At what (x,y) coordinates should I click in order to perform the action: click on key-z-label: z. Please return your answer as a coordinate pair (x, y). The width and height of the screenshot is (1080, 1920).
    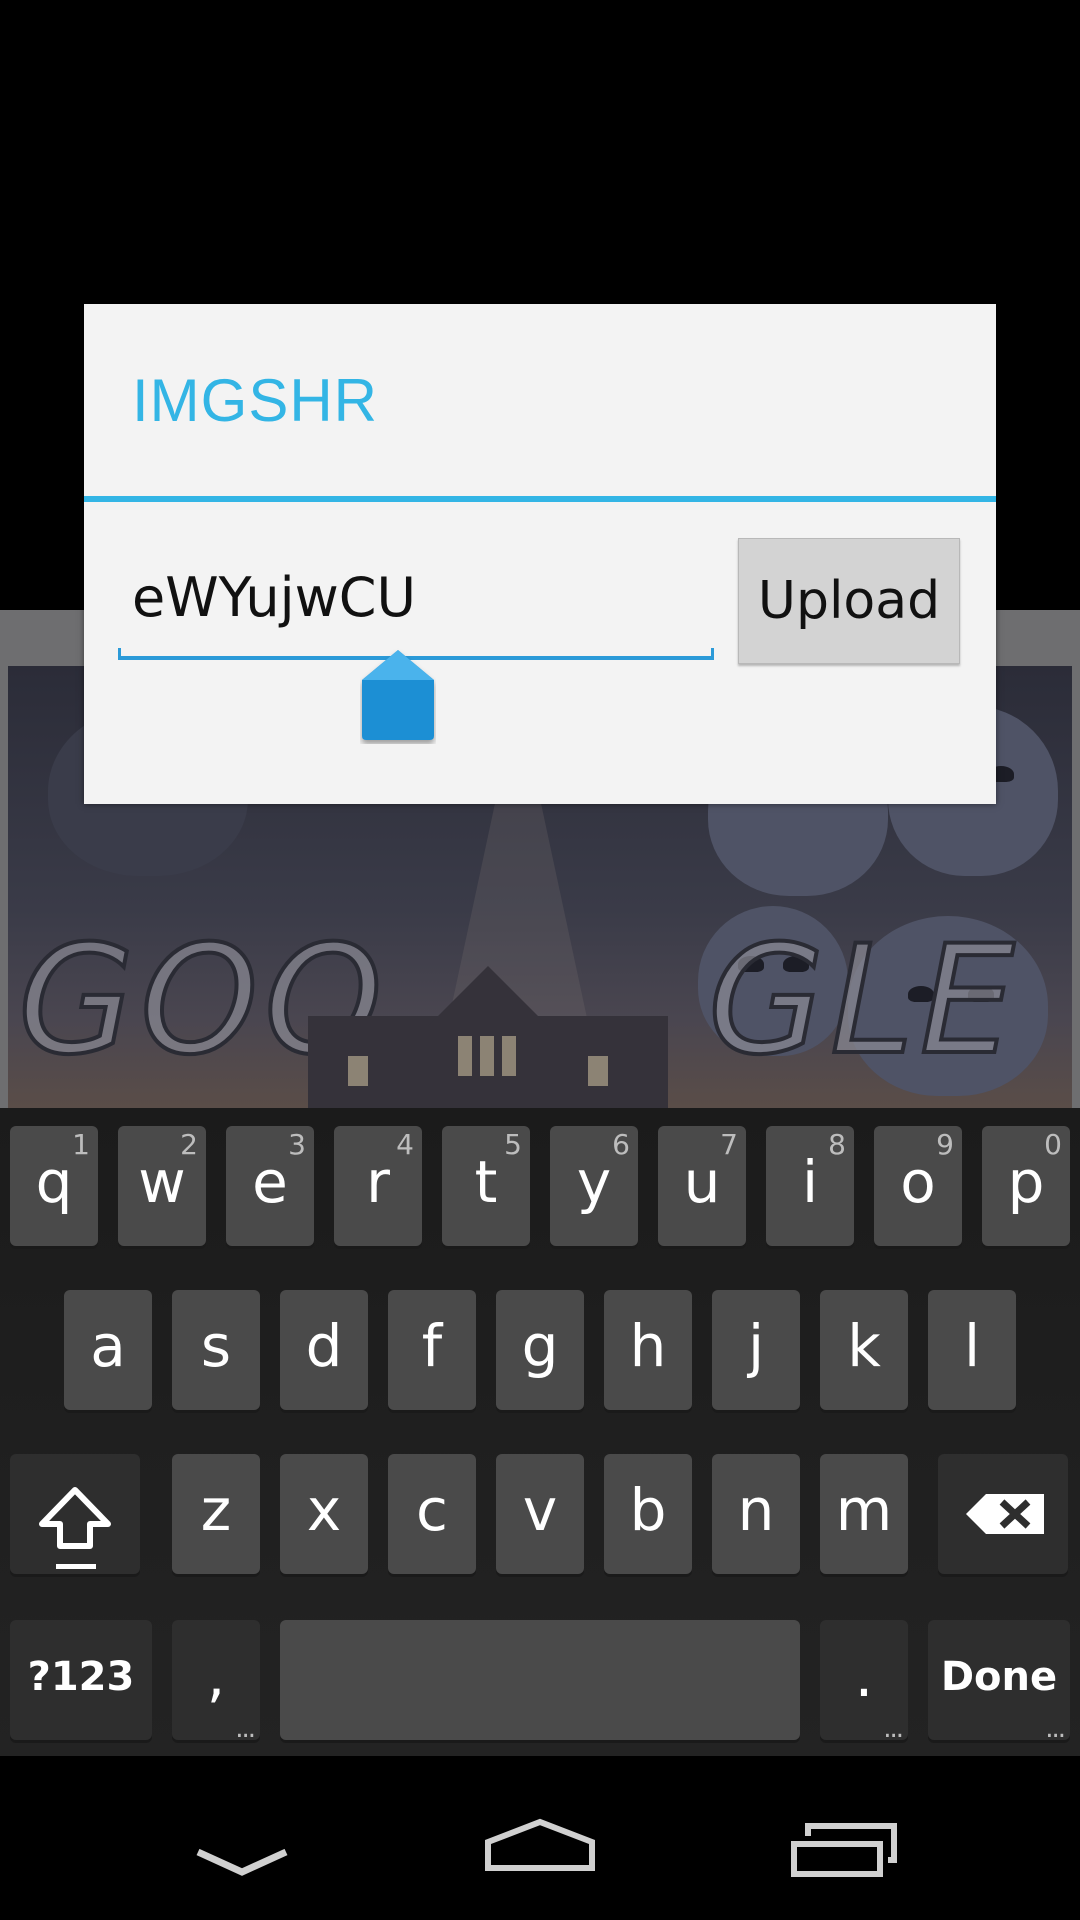
    Looking at the image, I should click on (216, 1509).